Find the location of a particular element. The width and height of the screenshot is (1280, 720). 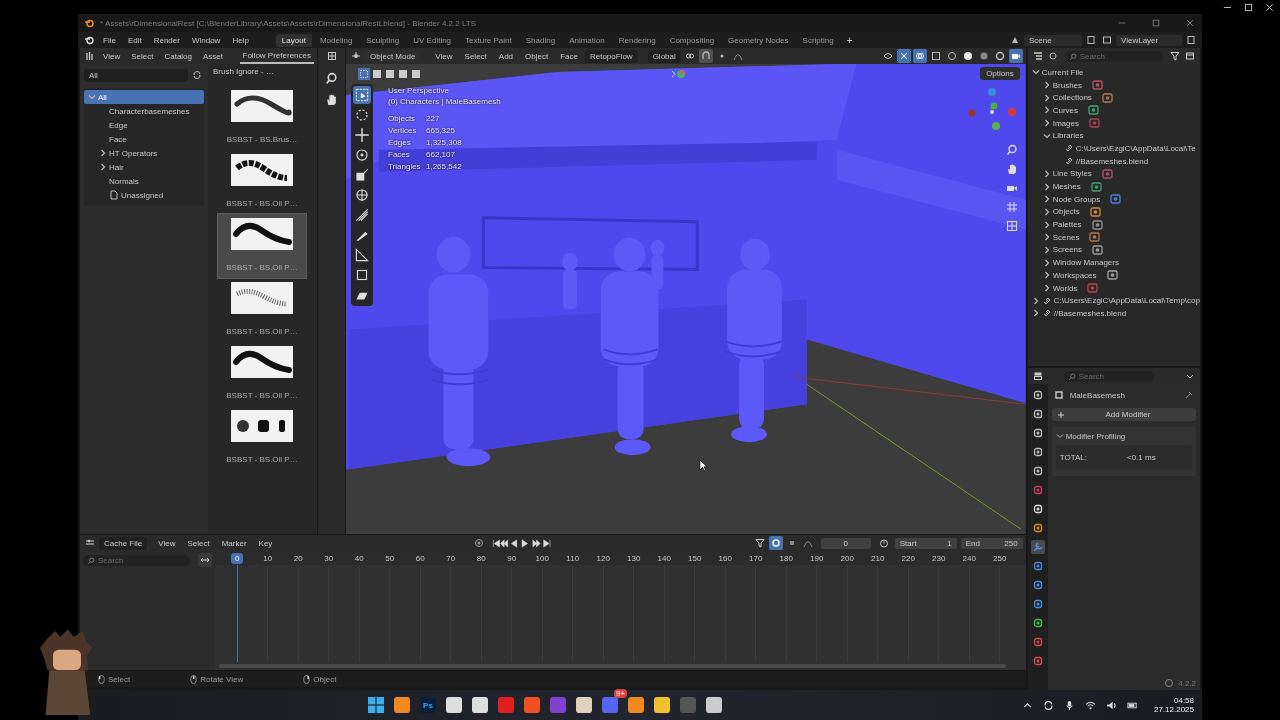

menu-item: File is located at coordinates (109, 40).